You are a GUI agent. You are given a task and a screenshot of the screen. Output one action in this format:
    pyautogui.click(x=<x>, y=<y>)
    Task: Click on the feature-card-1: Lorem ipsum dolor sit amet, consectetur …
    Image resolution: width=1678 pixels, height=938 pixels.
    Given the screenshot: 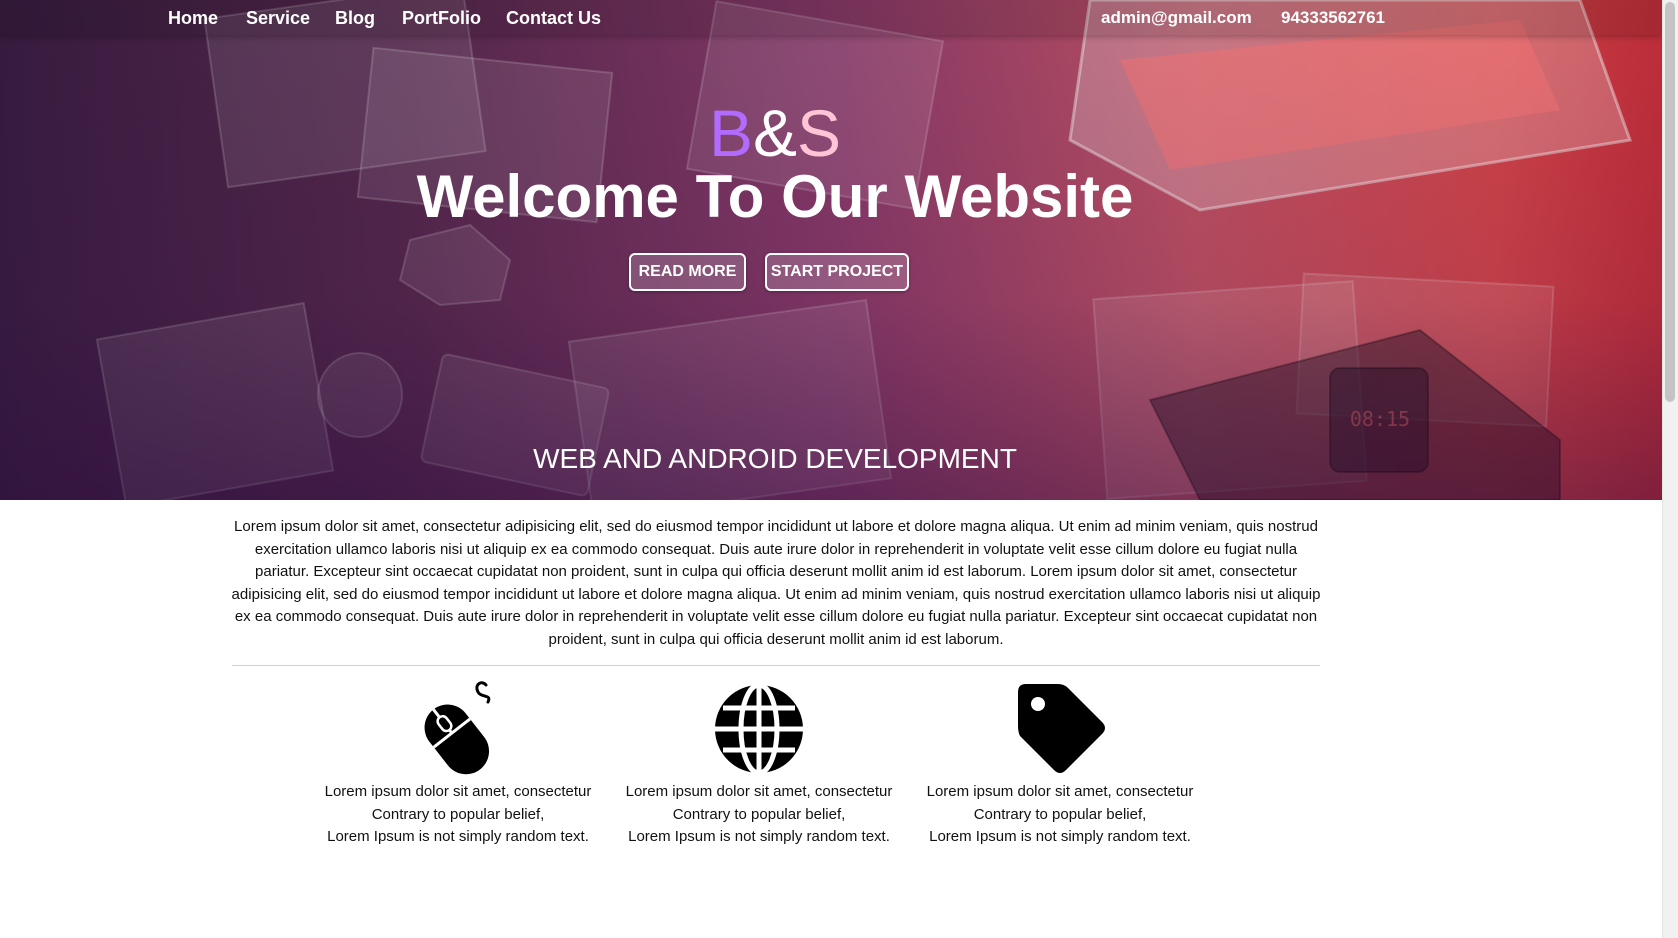 What is the action you would take?
    pyautogui.click(x=458, y=764)
    